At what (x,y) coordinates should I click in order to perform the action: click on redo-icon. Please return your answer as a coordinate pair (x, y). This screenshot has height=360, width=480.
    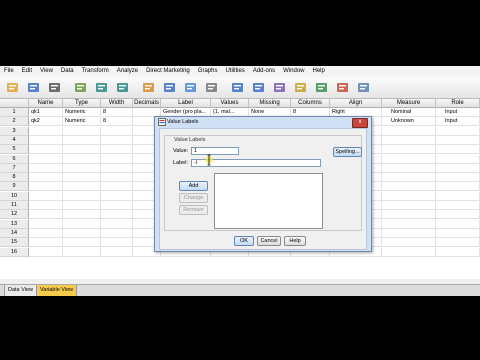
    Looking at the image, I should click on (122, 87).